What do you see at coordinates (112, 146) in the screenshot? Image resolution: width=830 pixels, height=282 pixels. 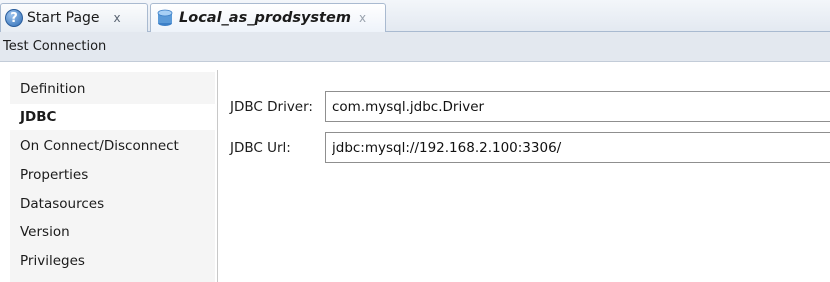 I see `nav-item-on-connect-disconnect: On Connect/Disconnect` at bounding box center [112, 146].